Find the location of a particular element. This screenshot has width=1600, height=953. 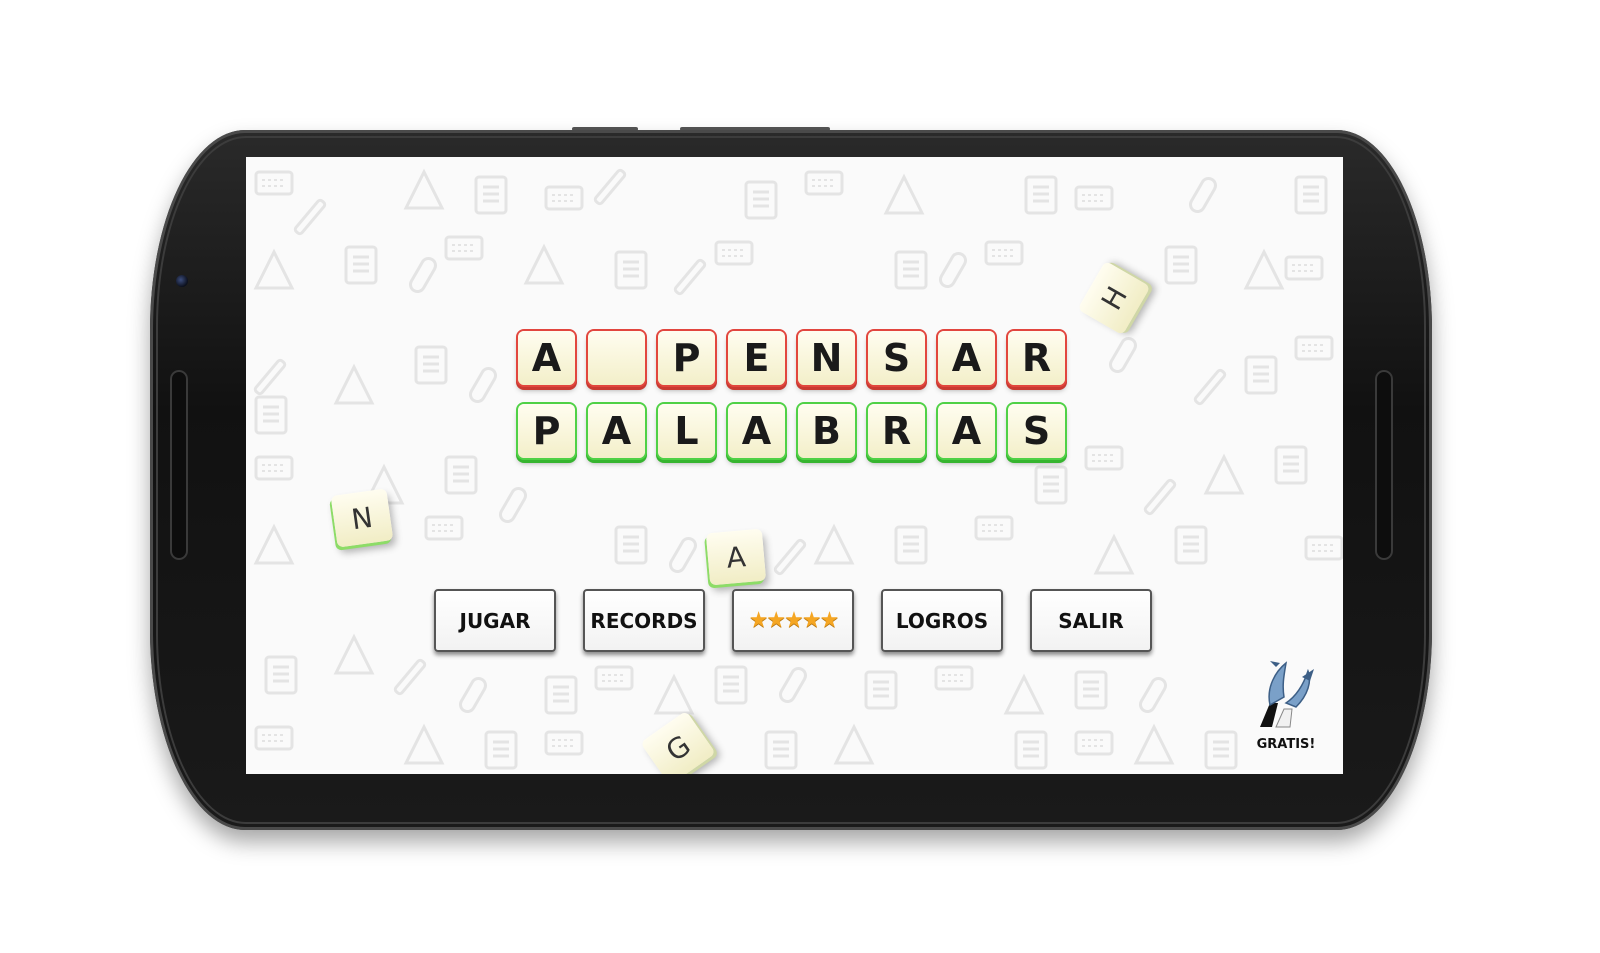

right-speaker-grille is located at coordinates (1384, 465).